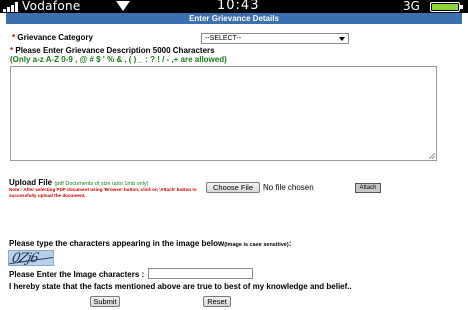 The height and width of the screenshot is (310, 468). Describe the element at coordinates (31, 258) in the screenshot. I see `captcha-image: 0Zj6` at that location.